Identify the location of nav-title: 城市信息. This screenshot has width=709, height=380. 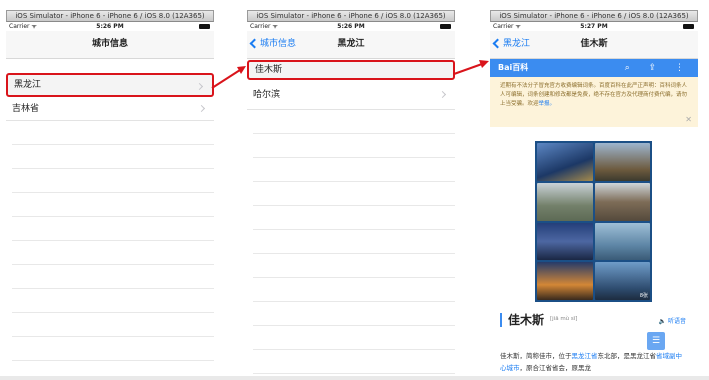
(109, 44).